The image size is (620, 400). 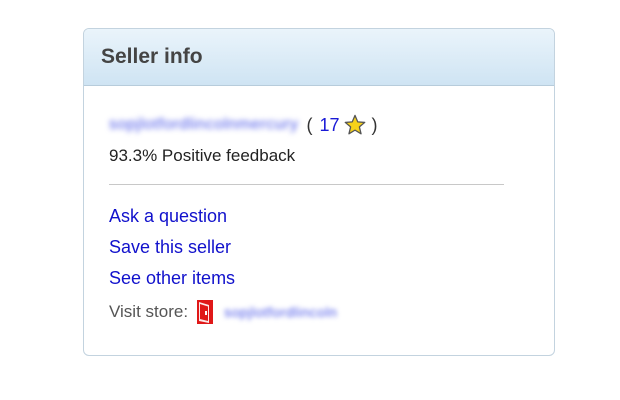 What do you see at coordinates (205, 312) in the screenshot?
I see `store-icon` at bounding box center [205, 312].